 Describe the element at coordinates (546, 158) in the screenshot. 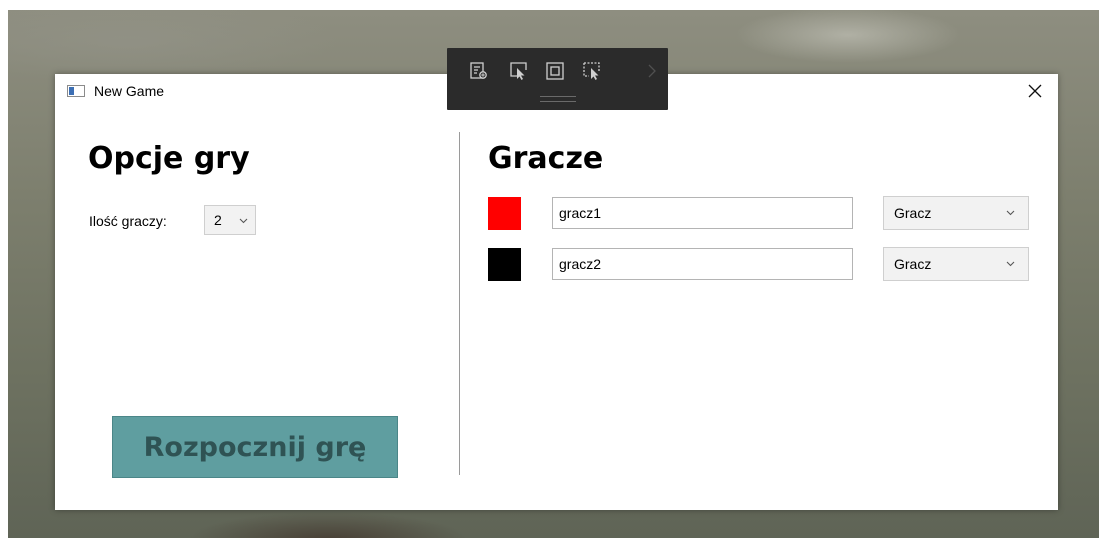

I see `players-heading: Gracze` at that location.